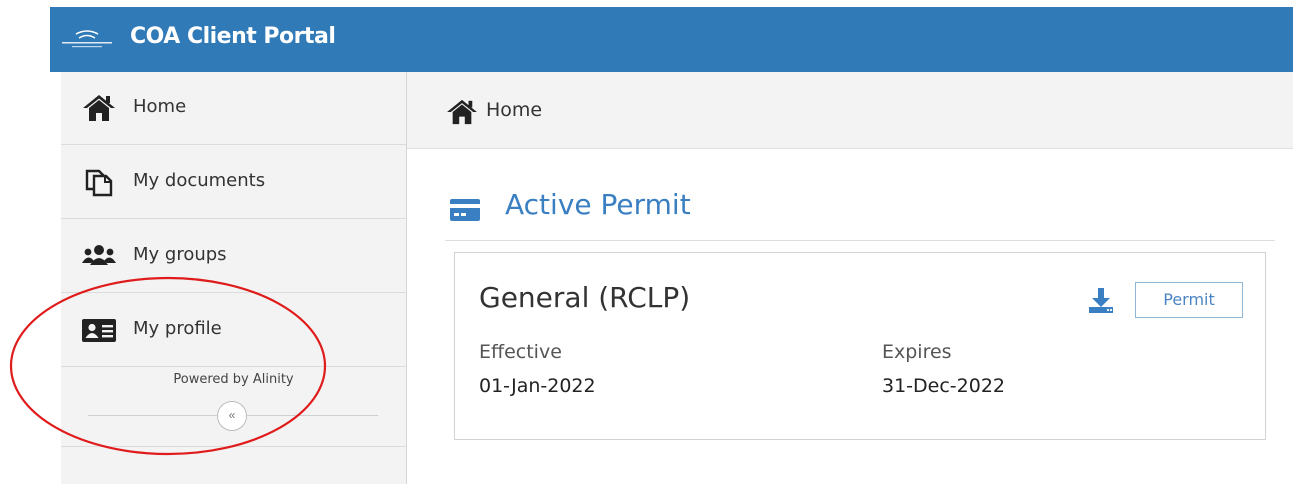  What do you see at coordinates (598, 204) in the screenshot?
I see `section-title: Active Permit` at bounding box center [598, 204].